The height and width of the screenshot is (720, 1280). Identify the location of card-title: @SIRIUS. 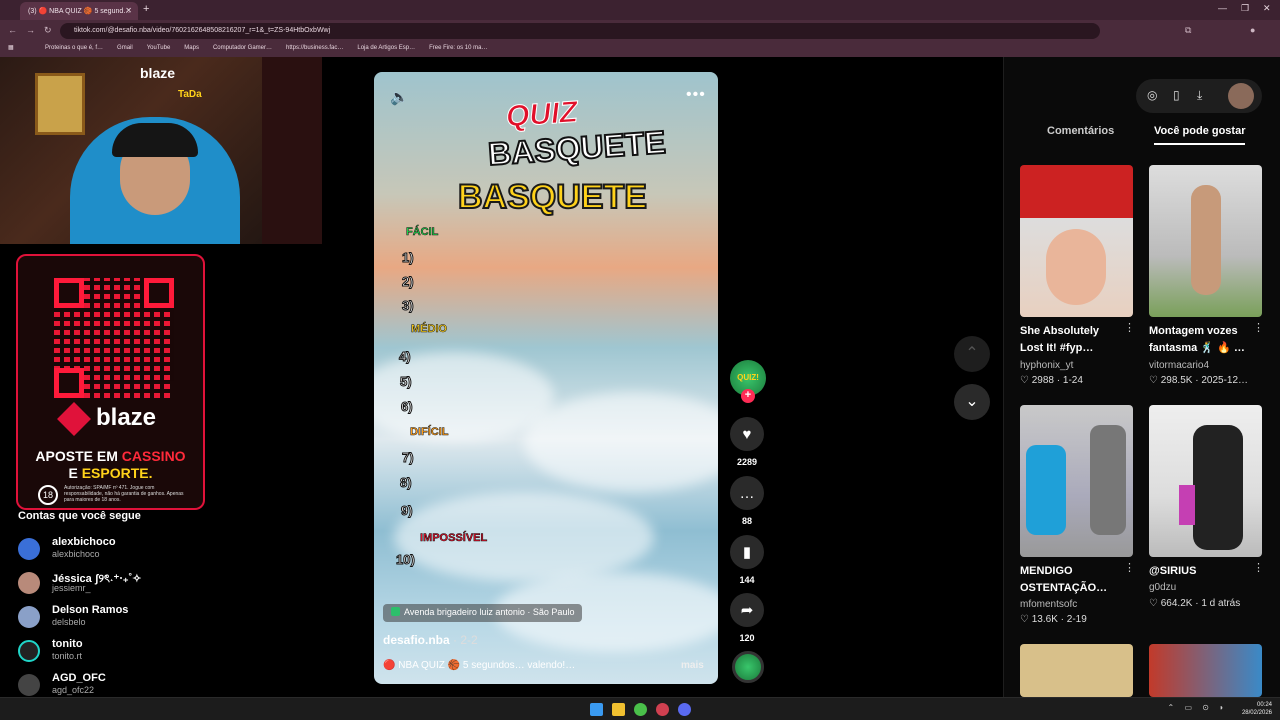
(1201, 571).